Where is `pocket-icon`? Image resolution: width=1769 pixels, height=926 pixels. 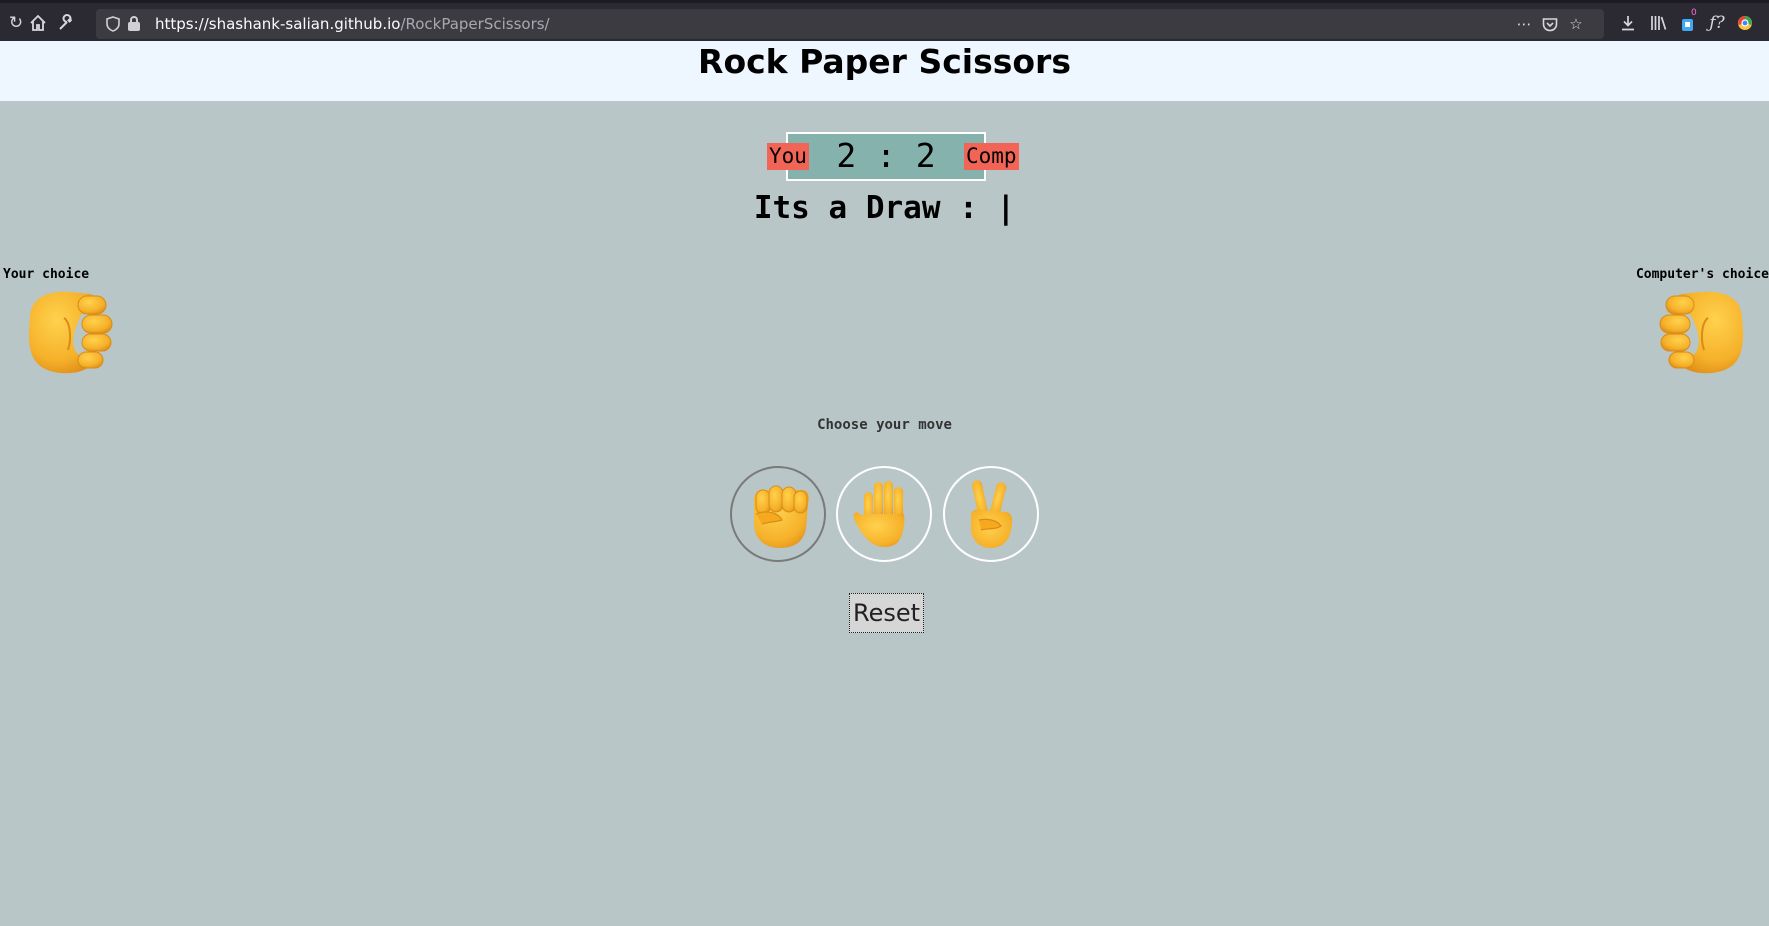 pocket-icon is located at coordinates (1550, 24).